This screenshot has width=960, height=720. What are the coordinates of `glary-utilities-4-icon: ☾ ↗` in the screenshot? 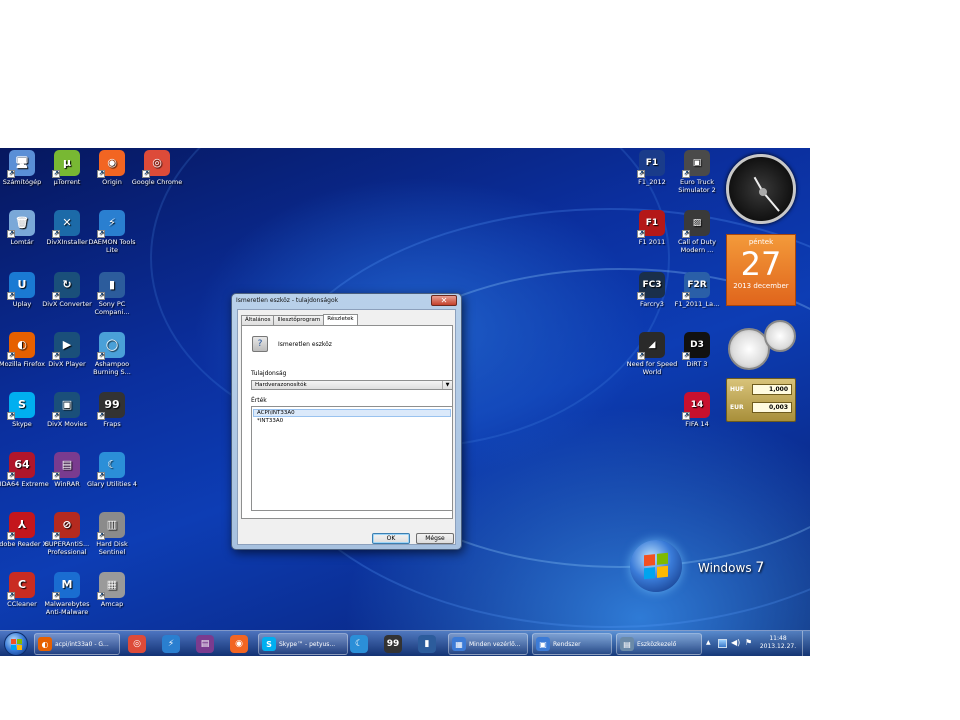 It's located at (111, 466).